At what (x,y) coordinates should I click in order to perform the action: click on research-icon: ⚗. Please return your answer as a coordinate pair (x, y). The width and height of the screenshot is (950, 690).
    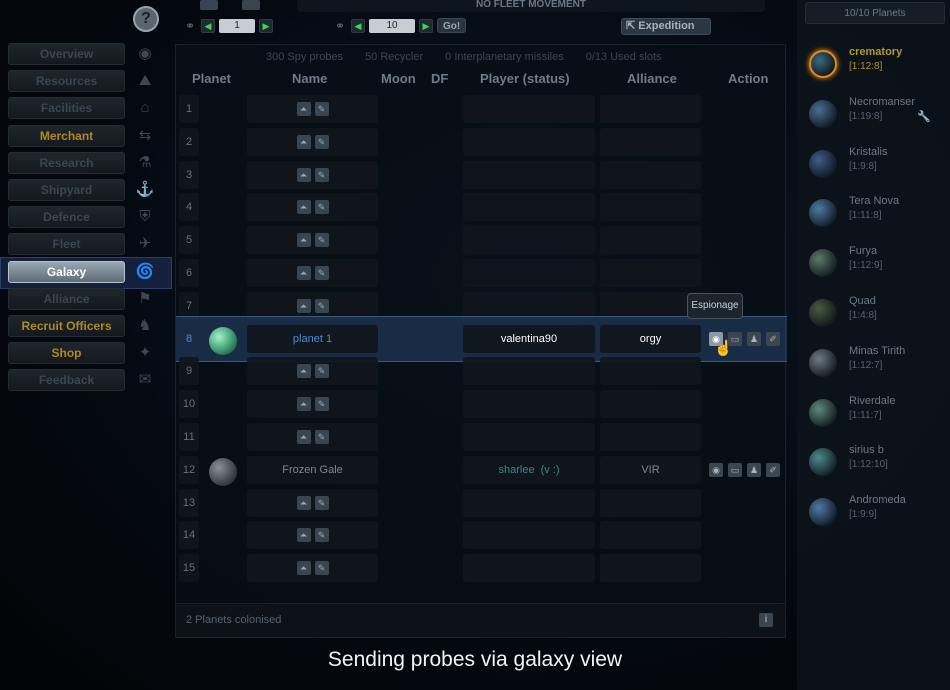
    Looking at the image, I should click on (145, 163).